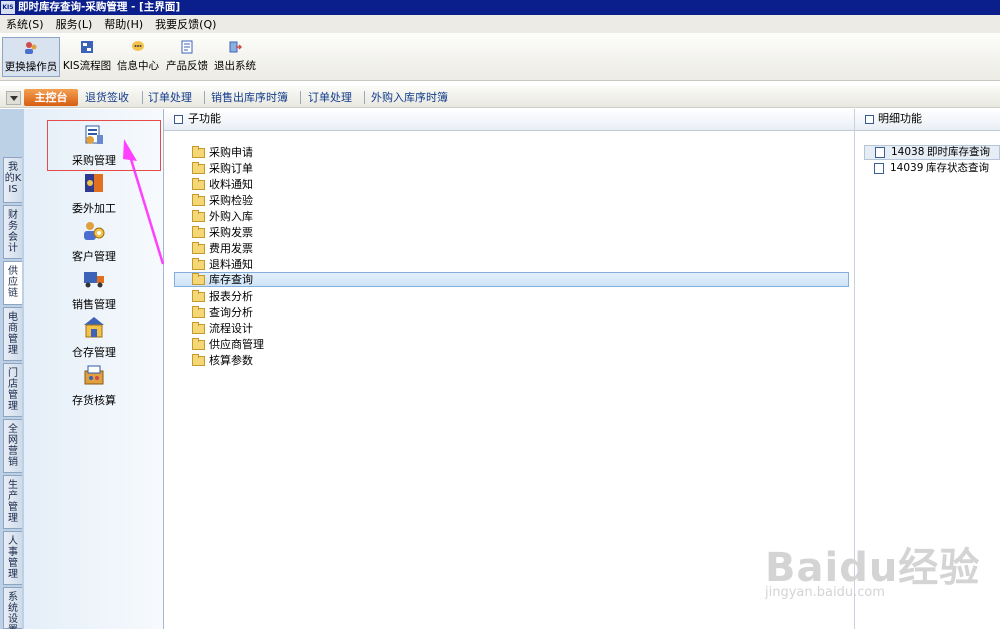 This screenshot has height=629, width=1000. Describe the element at coordinates (330, 97) in the screenshot. I see `tab-order-processing-2: 订单处理` at that location.